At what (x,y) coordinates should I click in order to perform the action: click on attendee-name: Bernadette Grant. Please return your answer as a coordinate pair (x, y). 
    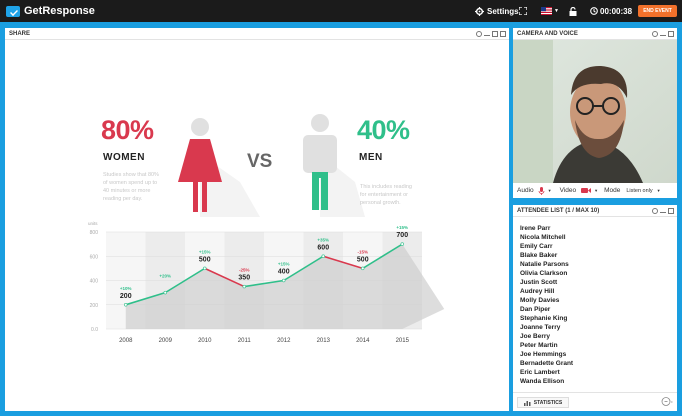
    Looking at the image, I should click on (546, 363).